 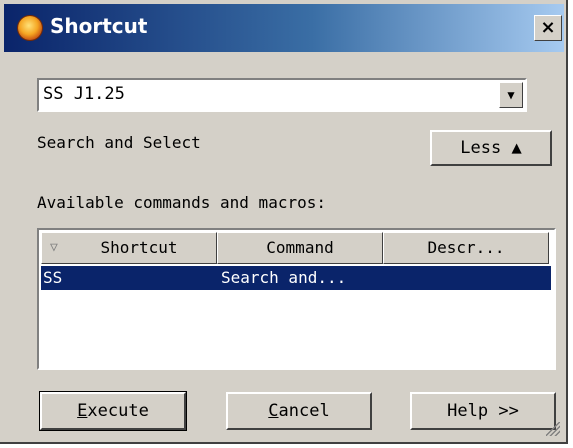 What do you see at coordinates (99, 26) in the screenshot?
I see `window-title: Shortcut` at bounding box center [99, 26].